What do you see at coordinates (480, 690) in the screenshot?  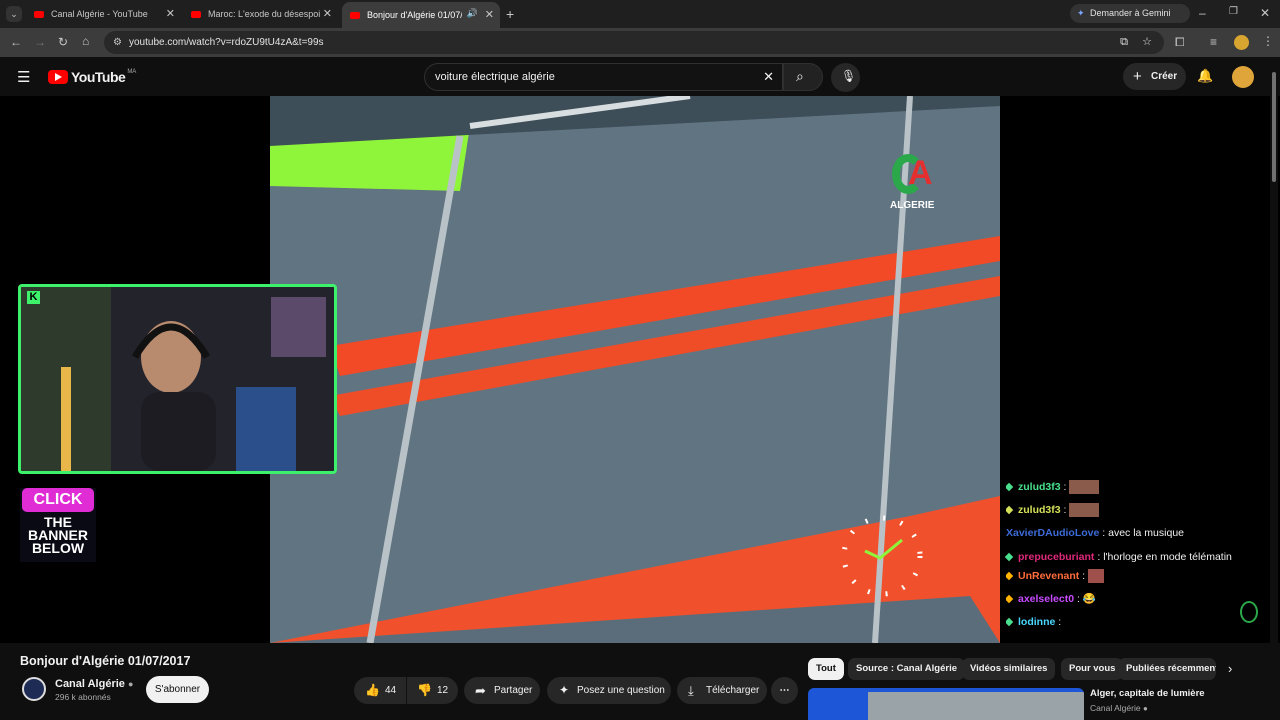 I see `share-icon: ➦` at bounding box center [480, 690].